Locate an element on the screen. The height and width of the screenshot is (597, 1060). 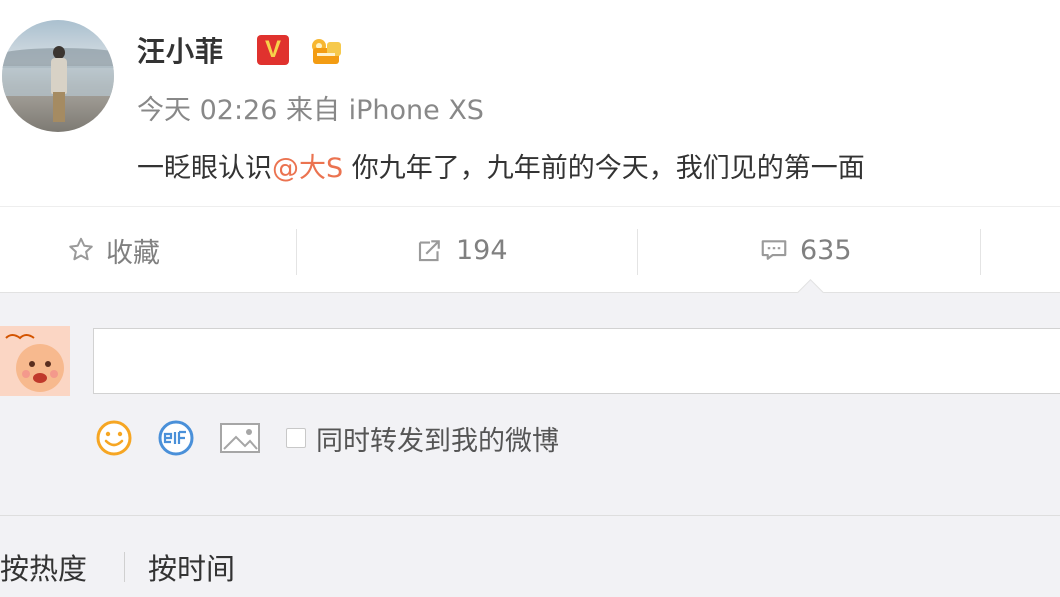
author-avatar is located at coordinates (58, 76).